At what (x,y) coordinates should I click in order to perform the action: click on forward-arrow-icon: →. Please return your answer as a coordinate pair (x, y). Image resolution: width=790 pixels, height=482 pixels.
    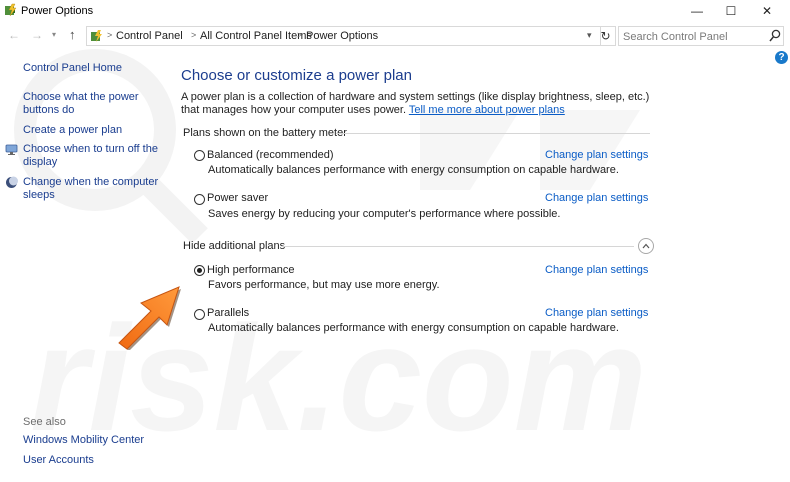
    Looking at the image, I should click on (37, 35).